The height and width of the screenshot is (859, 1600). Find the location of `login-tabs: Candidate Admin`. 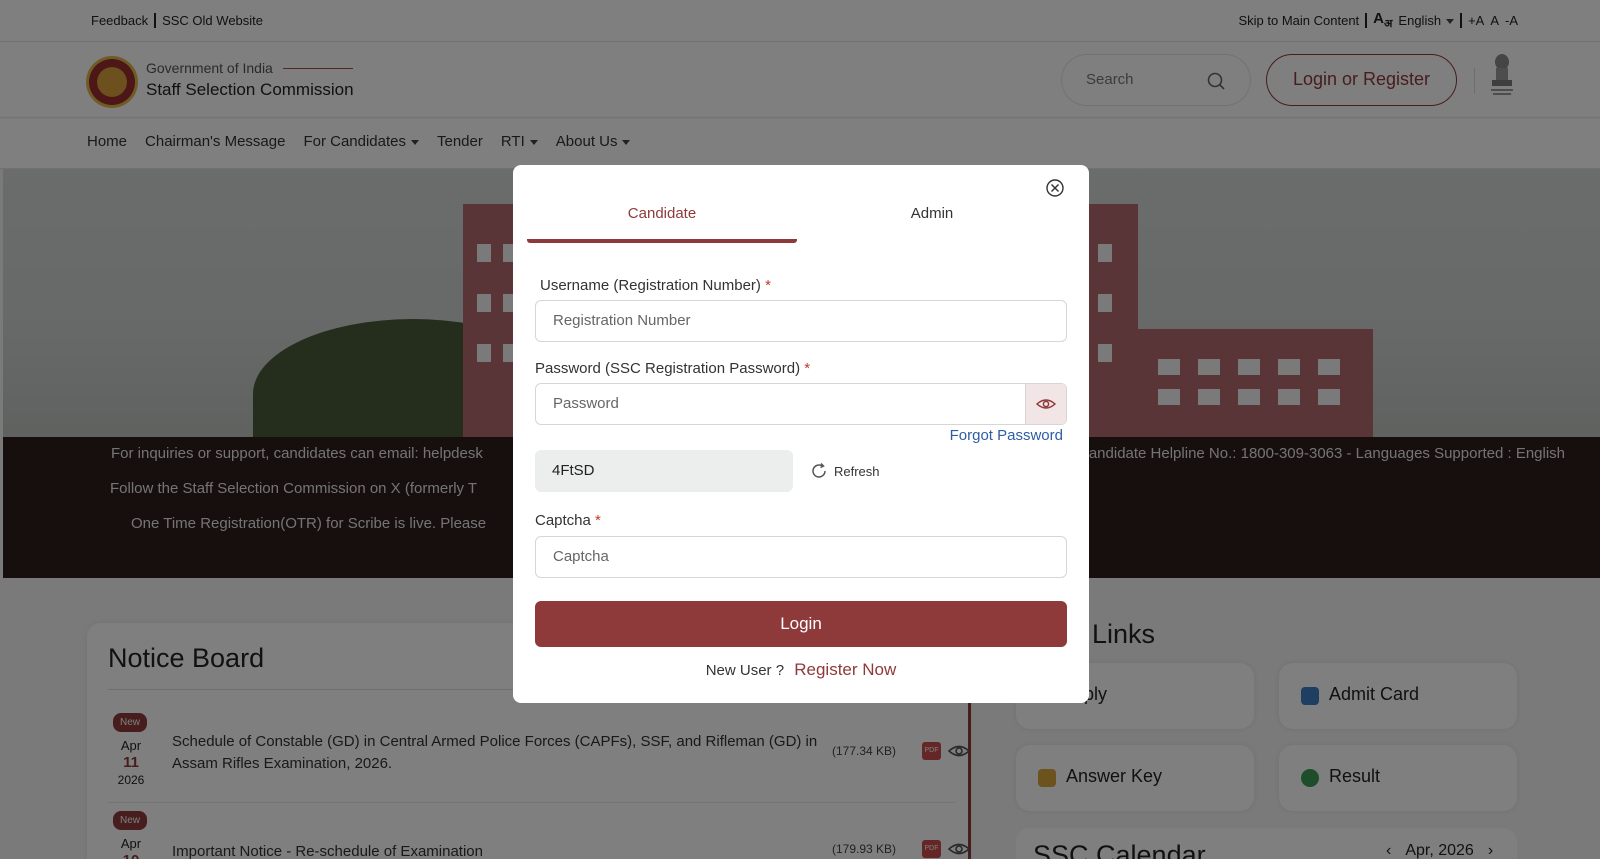

login-tabs: Candidate Admin is located at coordinates (797, 223).